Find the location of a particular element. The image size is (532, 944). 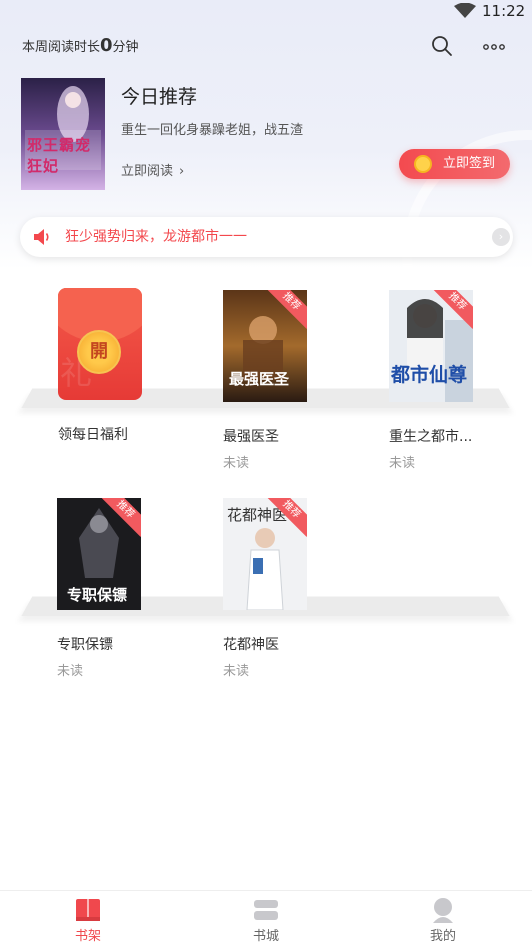

book-title: 专职保镖 is located at coordinates (85, 645).